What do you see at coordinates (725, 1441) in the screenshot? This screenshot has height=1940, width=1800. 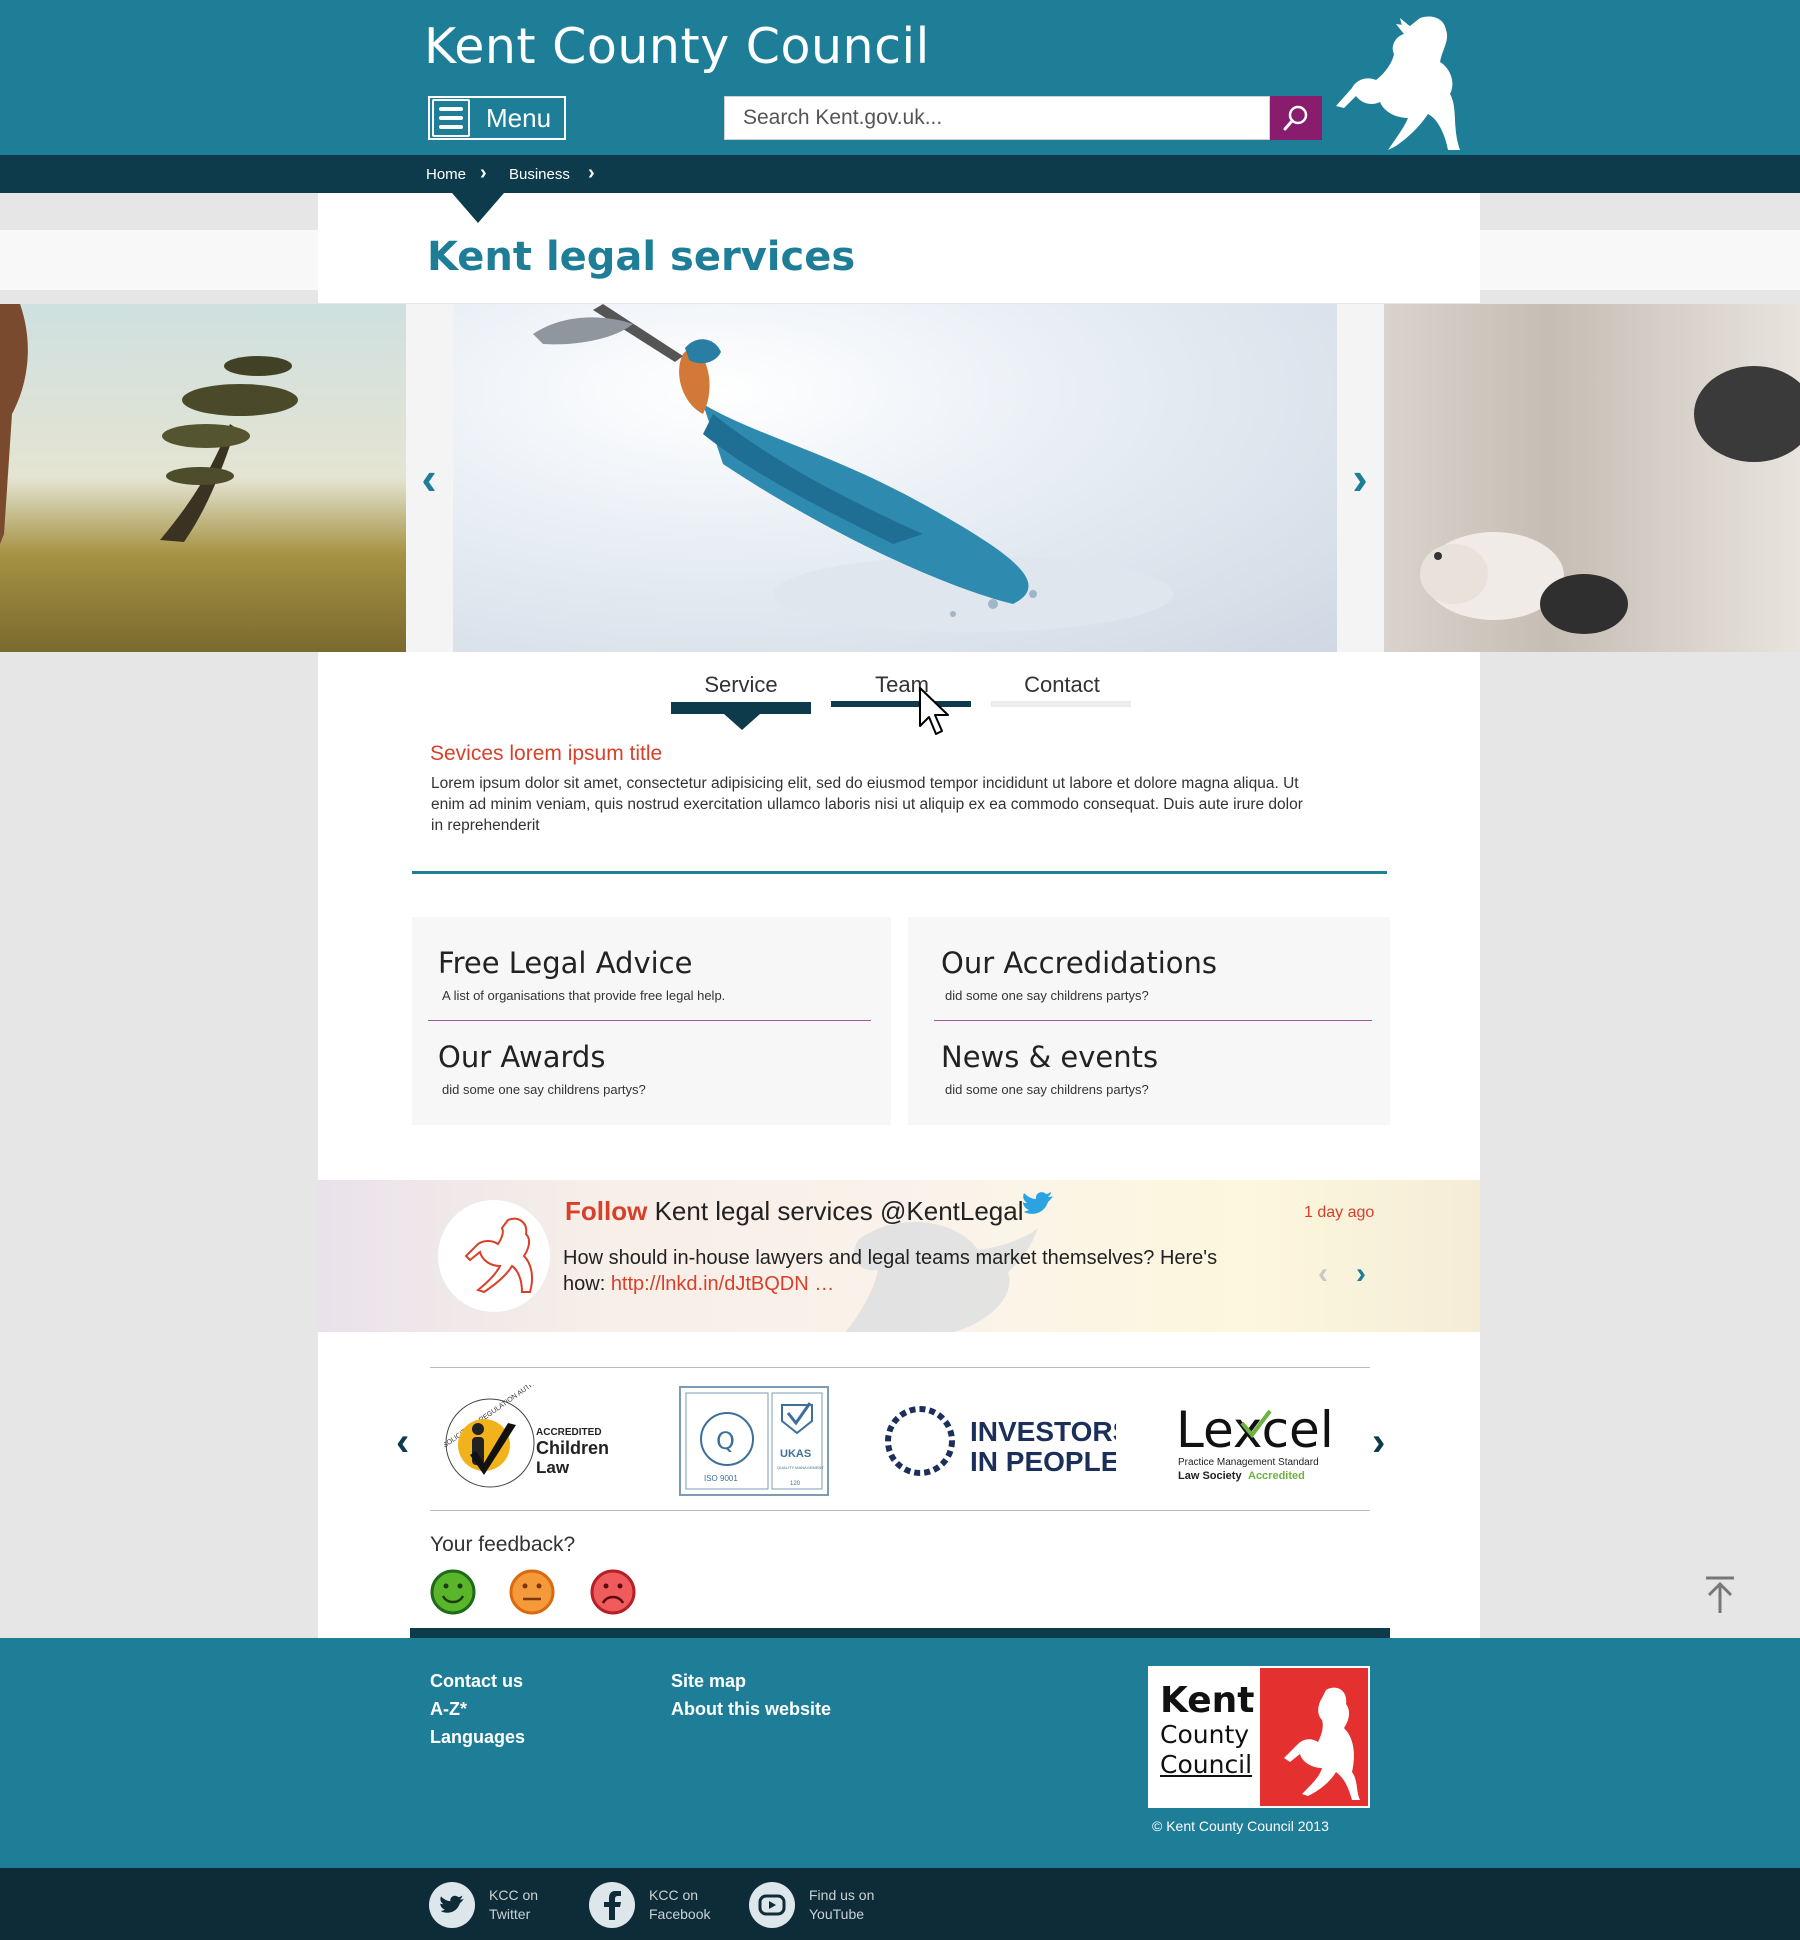 I see `svg-text: Q` at bounding box center [725, 1441].